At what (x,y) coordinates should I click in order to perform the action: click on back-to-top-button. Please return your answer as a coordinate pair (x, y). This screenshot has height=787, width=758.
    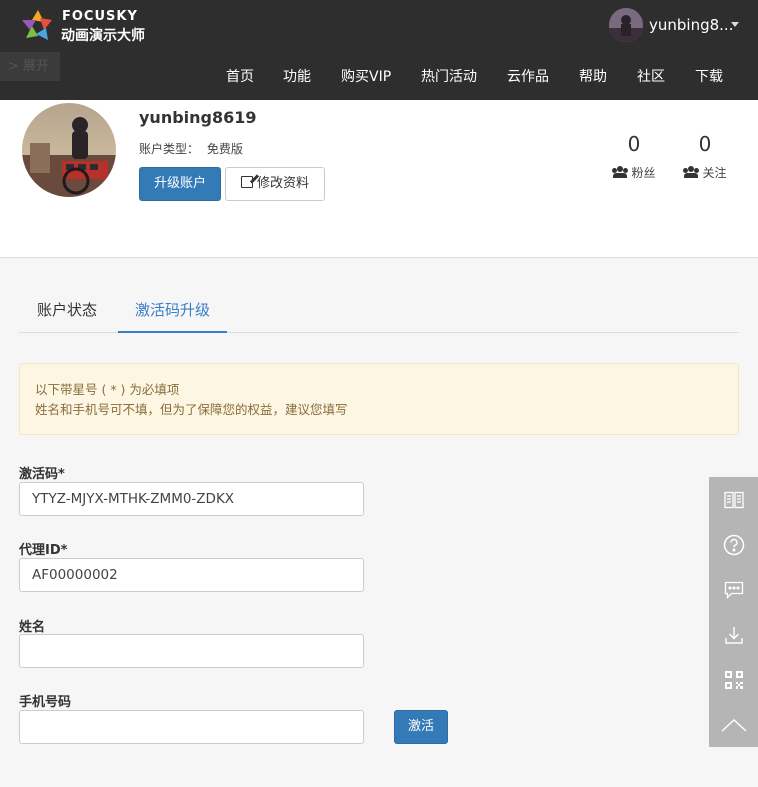
    Looking at the image, I should click on (733, 724).